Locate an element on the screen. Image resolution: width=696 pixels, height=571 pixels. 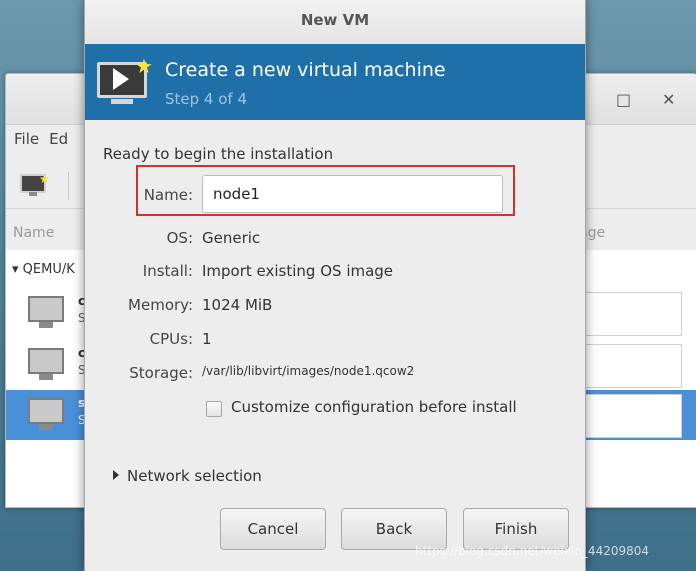
column-name: Name is located at coordinates (33, 233).